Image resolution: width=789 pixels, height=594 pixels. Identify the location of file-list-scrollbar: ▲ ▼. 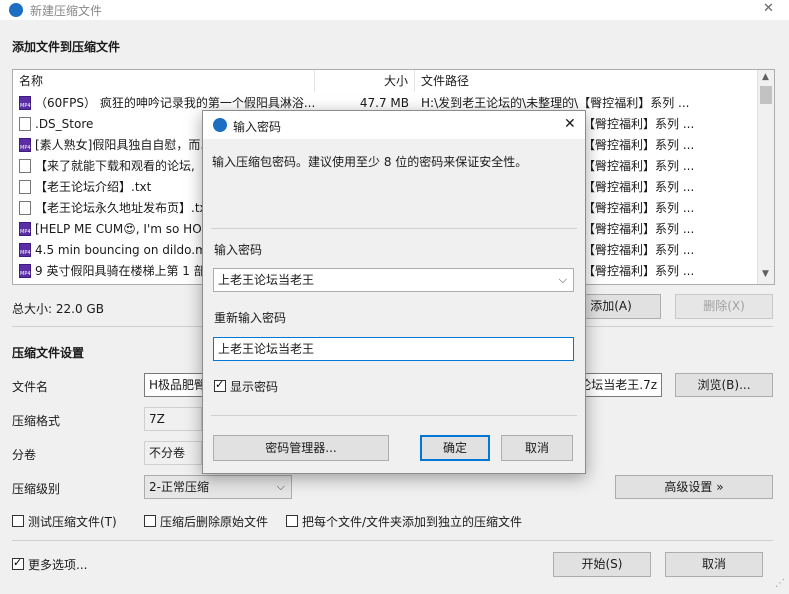
(765, 177).